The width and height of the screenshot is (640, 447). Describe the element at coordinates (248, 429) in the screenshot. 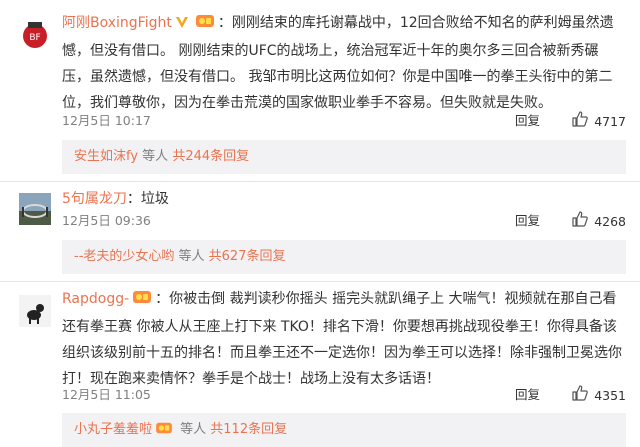

I see `sub-reply-count-link: 共112条回复` at that location.